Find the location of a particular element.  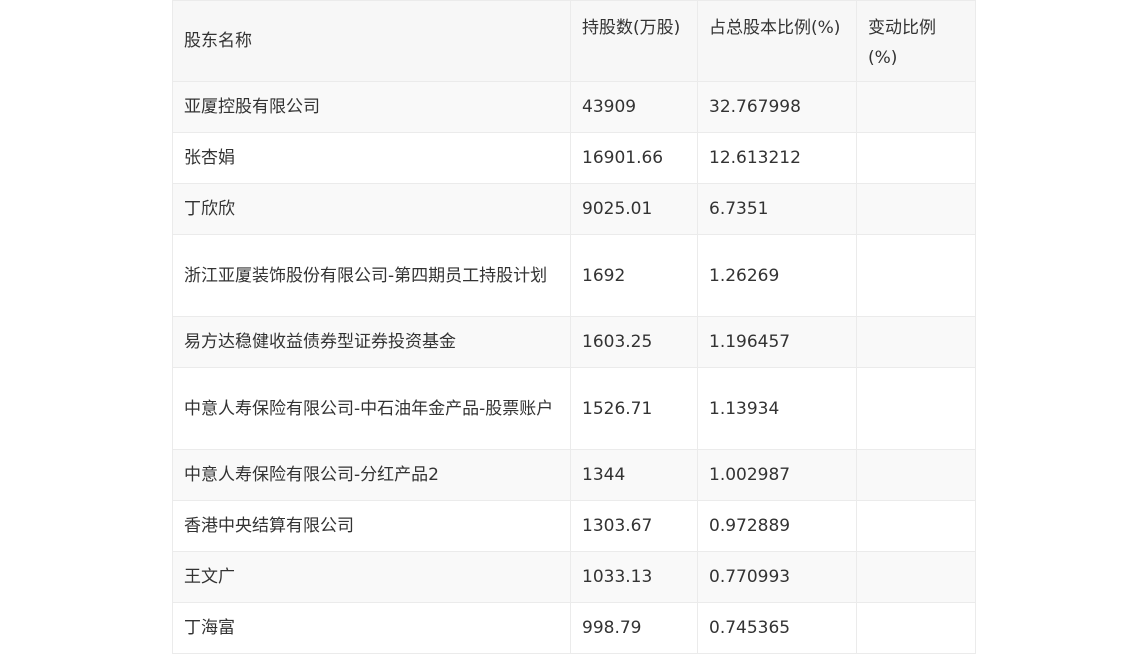

table-row: 王文广 1033.13 0.770993 is located at coordinates (574, 577).